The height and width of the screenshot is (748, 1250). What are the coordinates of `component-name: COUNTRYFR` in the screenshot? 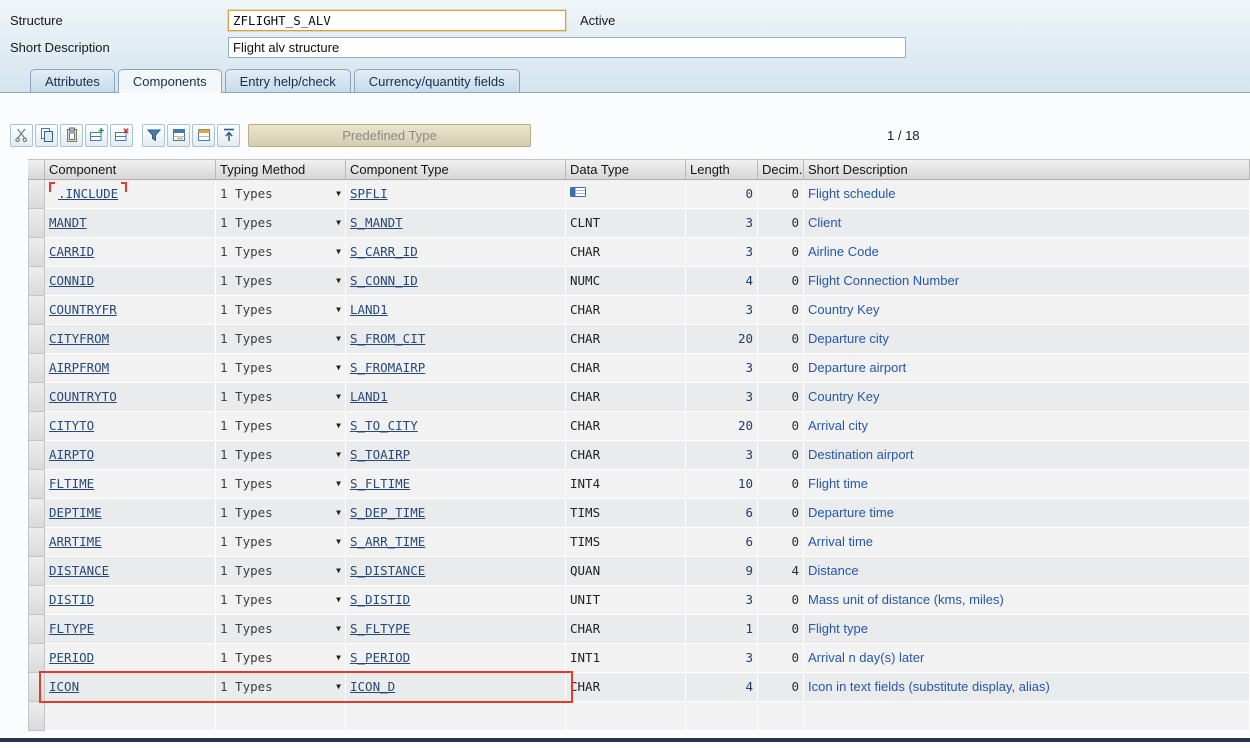 It's located at (83, 309).